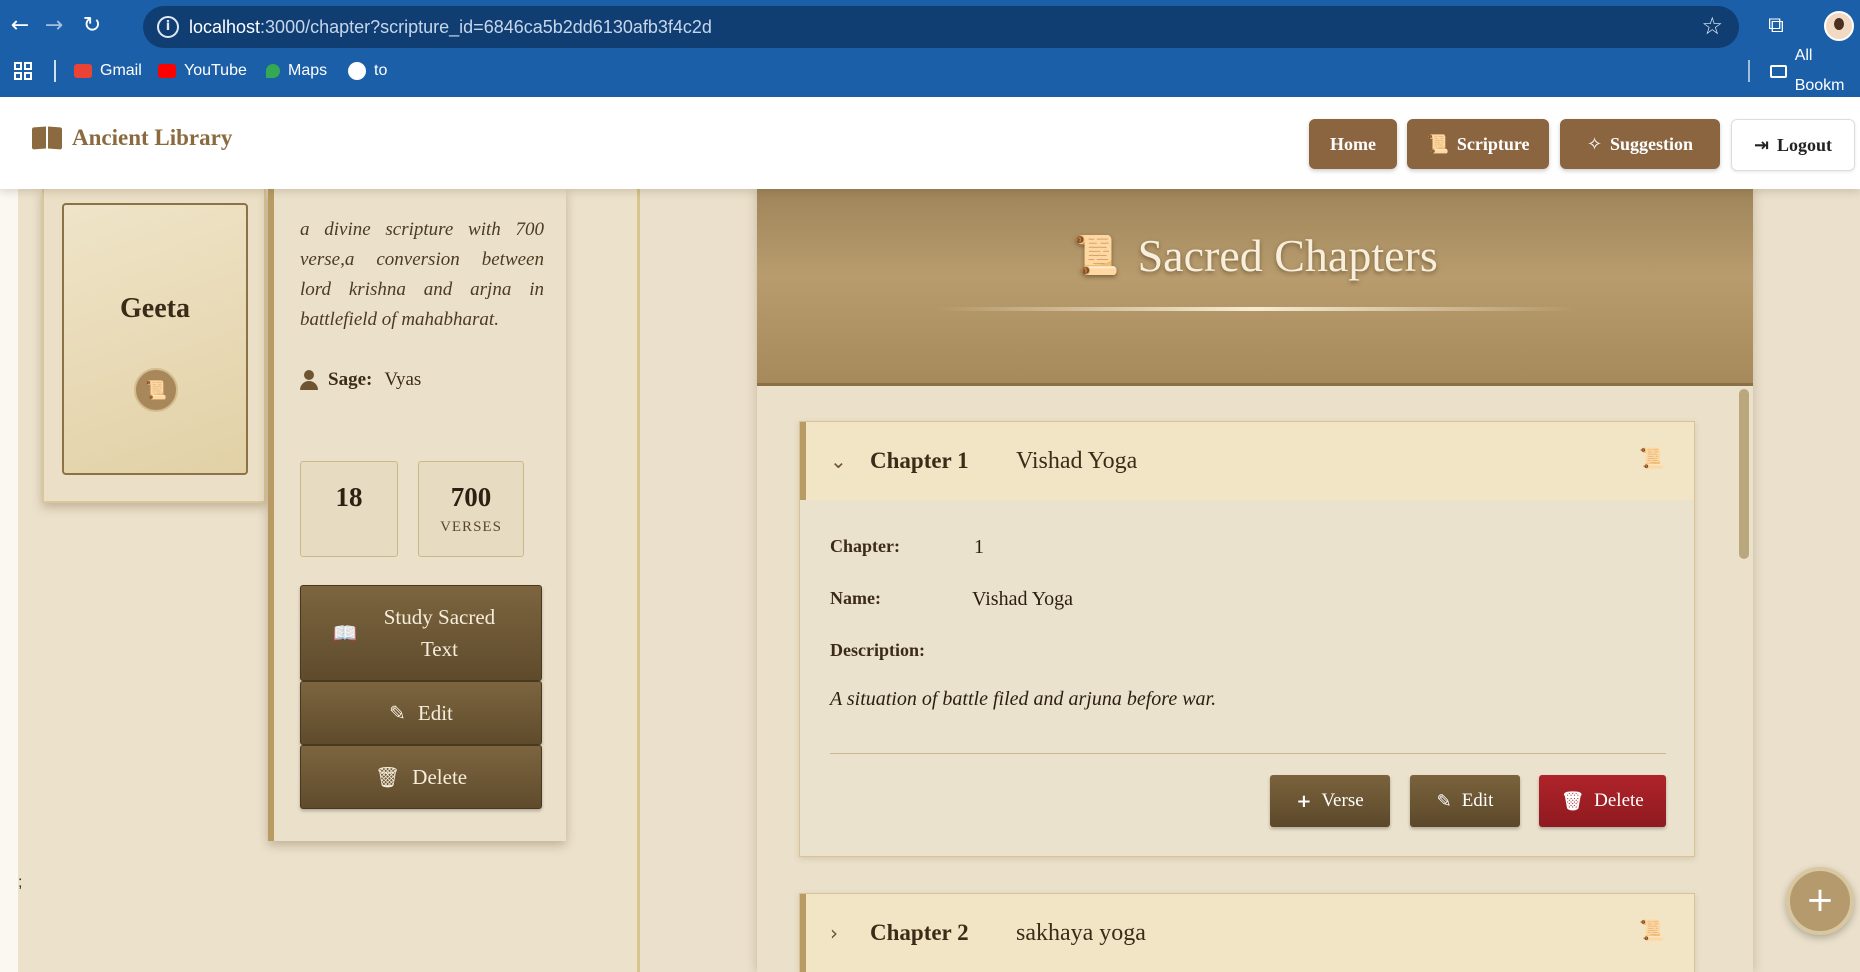 The image size is (1860, 972). What do you see at coordinates (357, 71) in the screenshot?
I see `globe-icon` at bounding box center [357, 71].